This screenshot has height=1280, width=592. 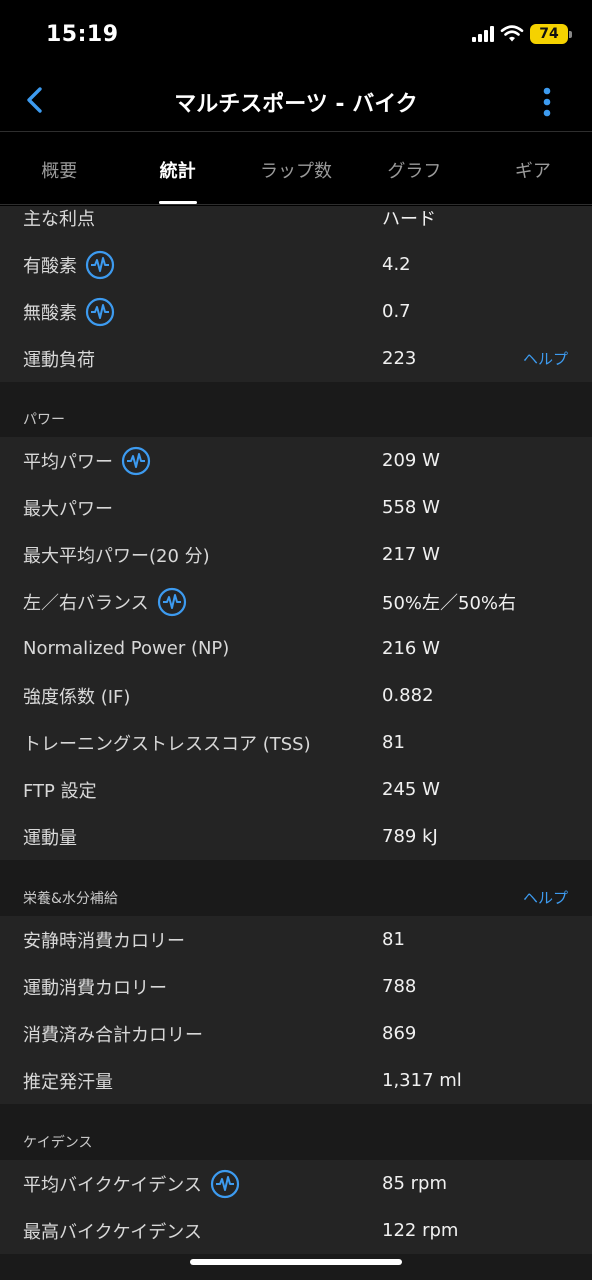 I want to click on stat-row-intensity-factor: 強度係数 (IF) 0.882, so click(x=296, y=695).